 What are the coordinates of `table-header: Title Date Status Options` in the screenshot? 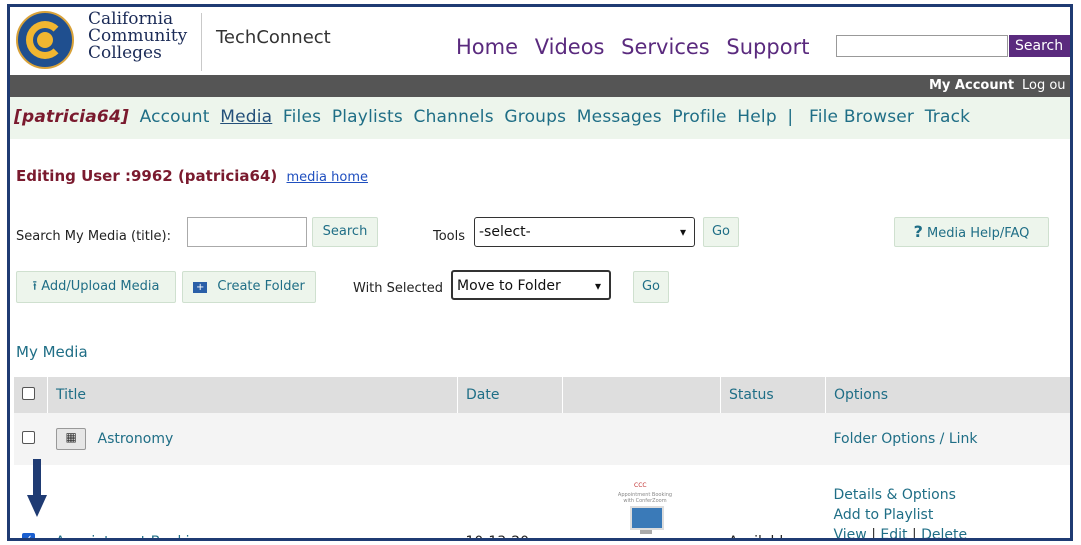 It's located at (542, 395).